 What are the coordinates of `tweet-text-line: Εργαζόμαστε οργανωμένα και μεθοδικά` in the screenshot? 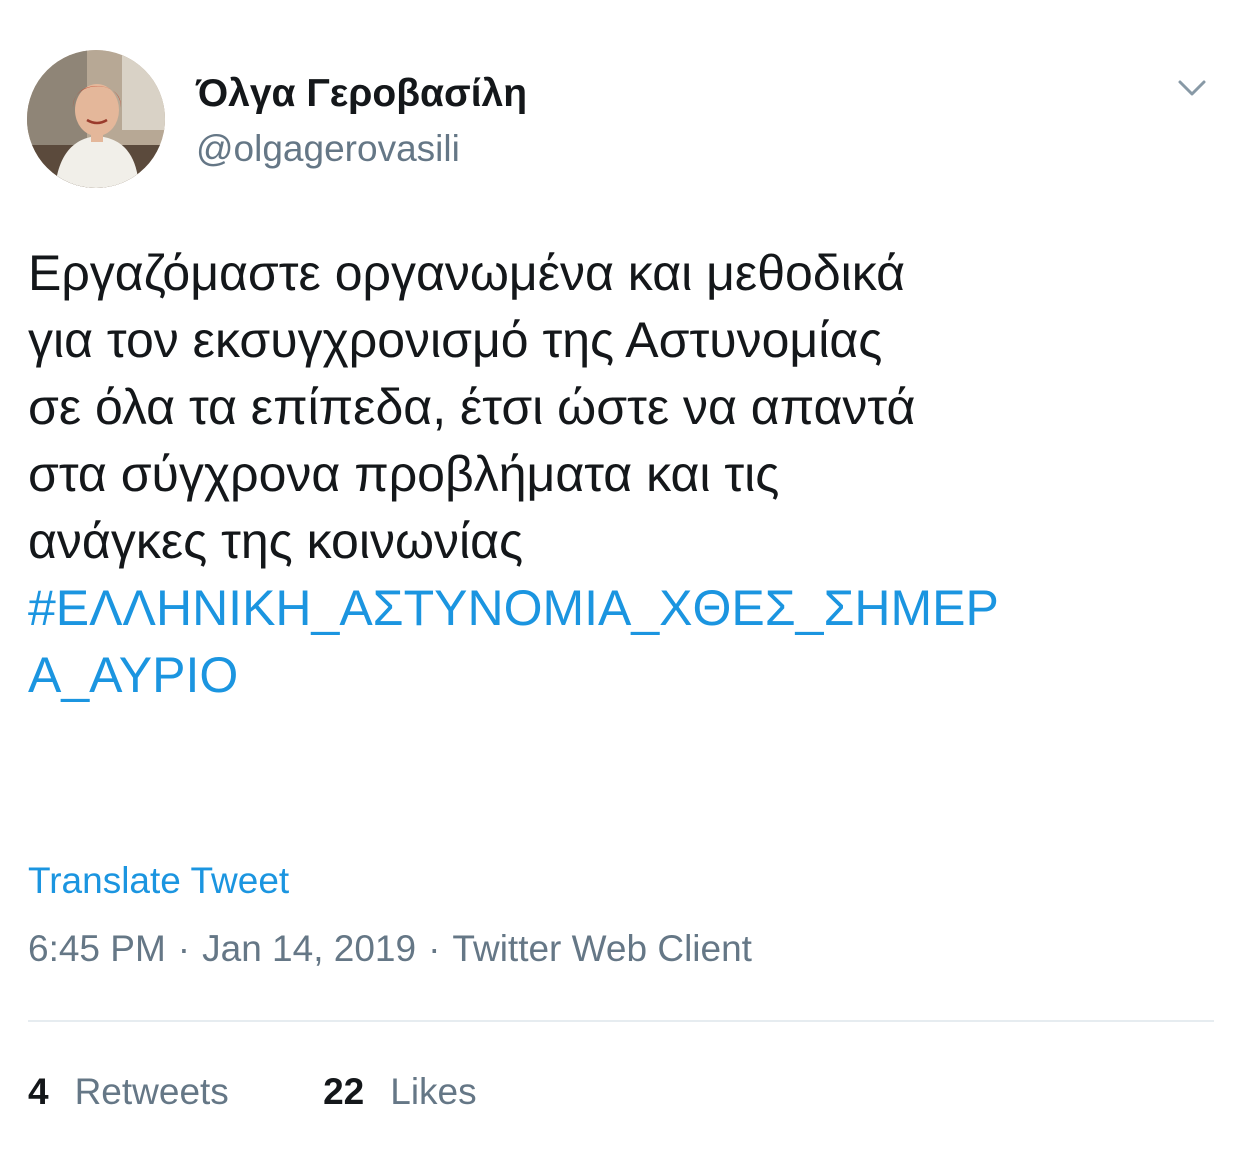 It's located at (467, 273).